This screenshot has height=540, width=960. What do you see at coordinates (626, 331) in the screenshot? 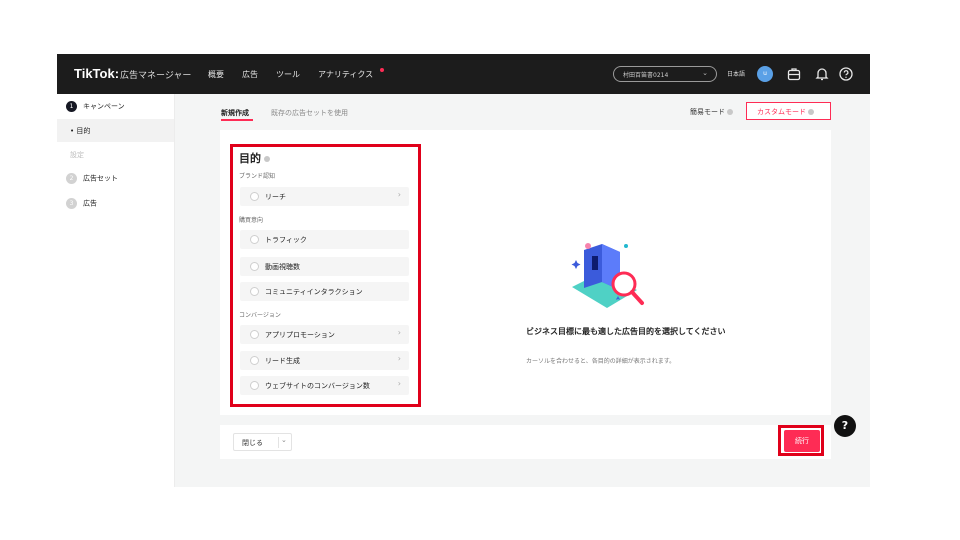
I see `hint-title: ビジネス目標に最も適した広告目的を選択してください` at bounding box center [626, 331].